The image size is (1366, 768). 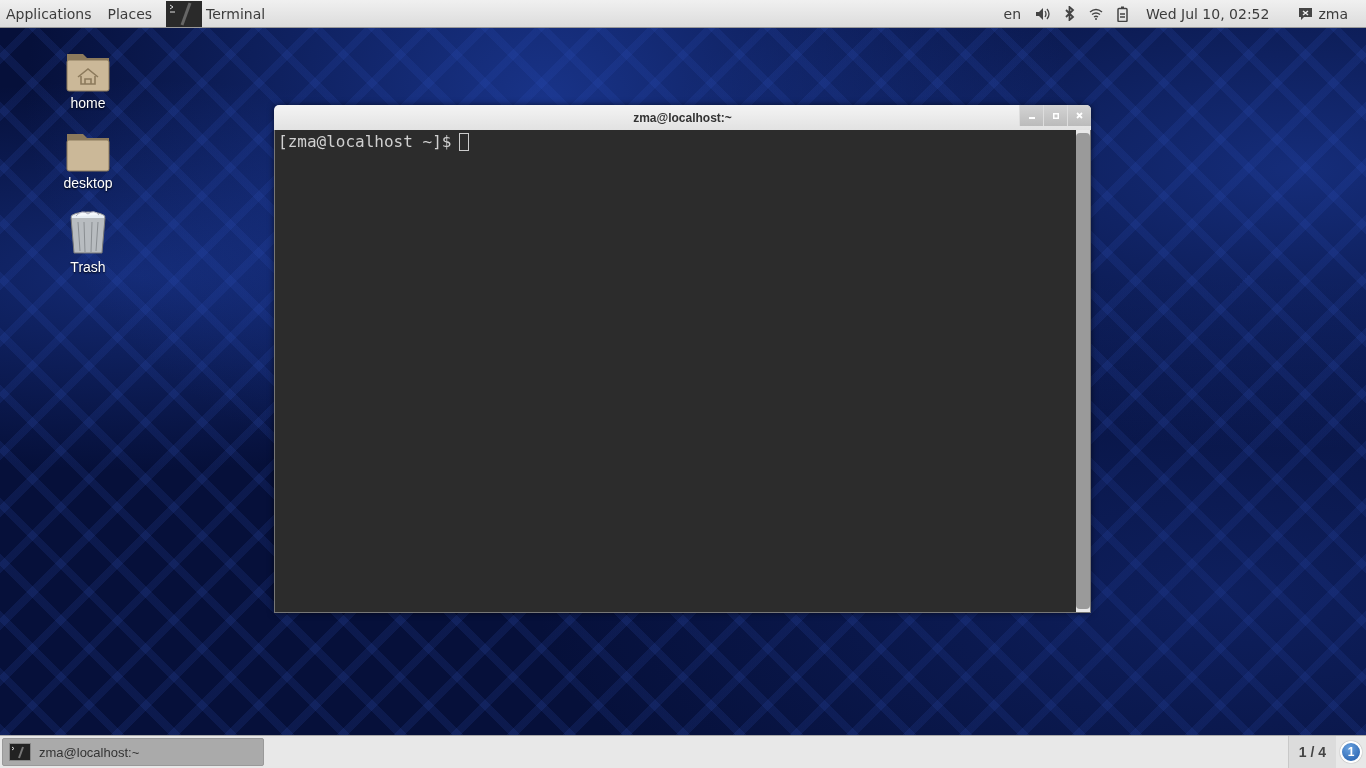 What do you see at coordinates (130, 13) in the screenshot?
I see `menu-button: Places` at bounding box center [130, 13].